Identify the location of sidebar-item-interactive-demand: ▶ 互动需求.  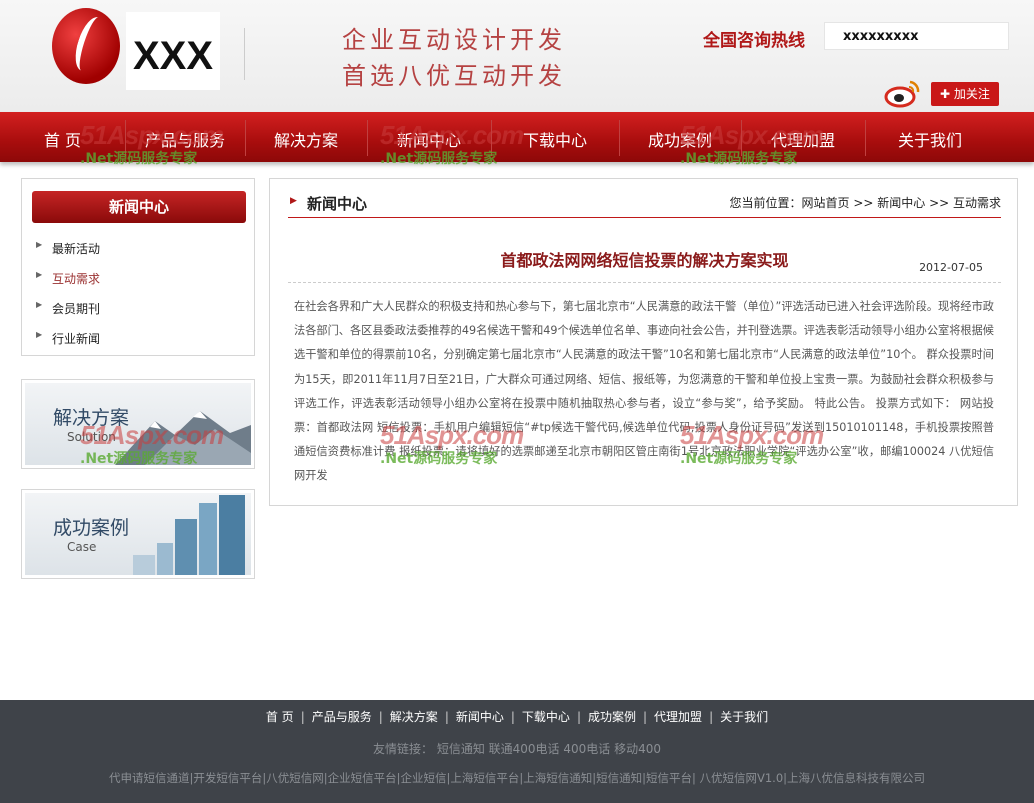
(68, 278).